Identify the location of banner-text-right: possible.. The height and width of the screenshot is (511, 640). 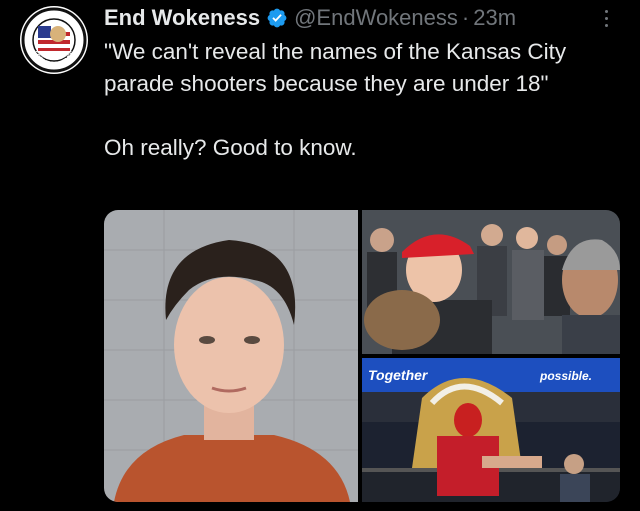
(565, 376).